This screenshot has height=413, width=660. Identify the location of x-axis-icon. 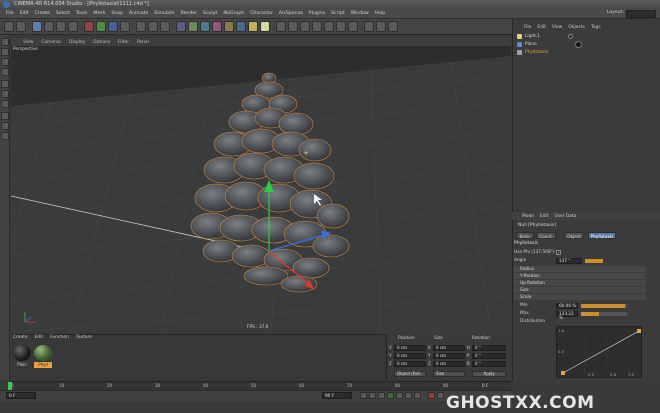
(89, 26).